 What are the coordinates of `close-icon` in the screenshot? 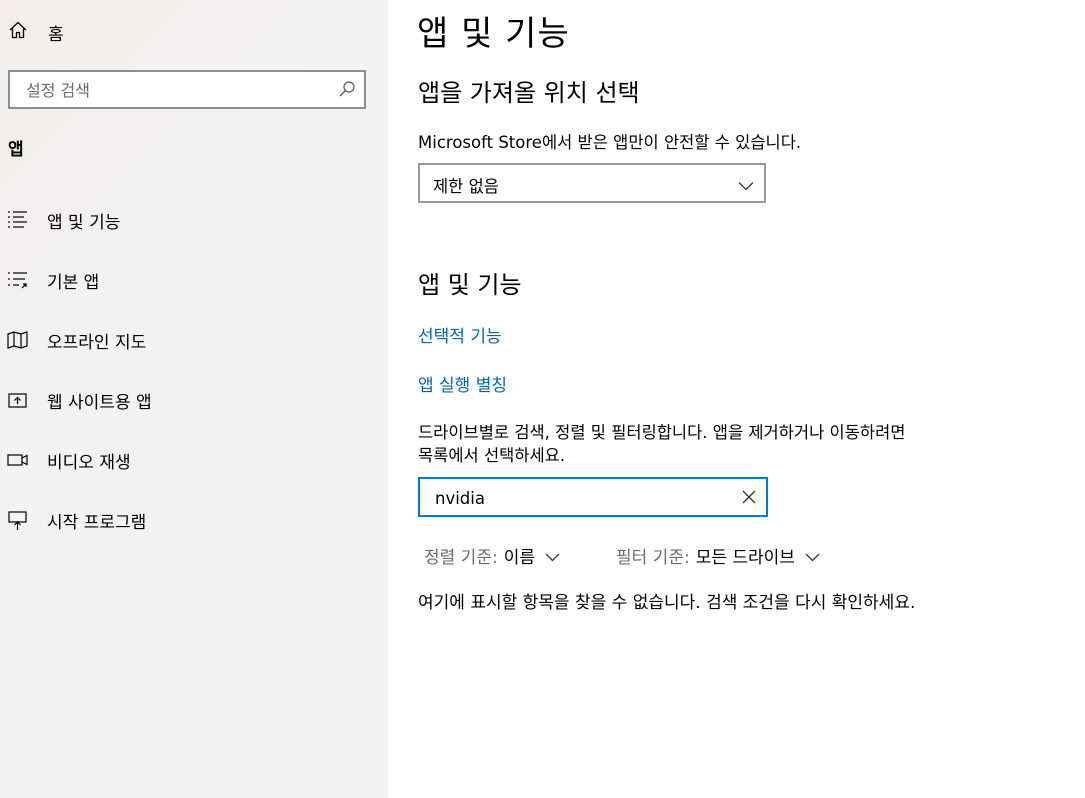 It's located at (749, 498).